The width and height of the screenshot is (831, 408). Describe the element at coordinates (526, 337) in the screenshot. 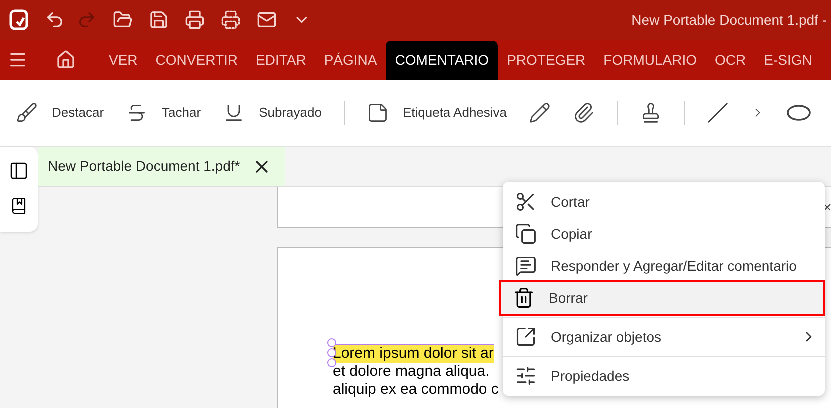

I see `arrange-icon` at that location.